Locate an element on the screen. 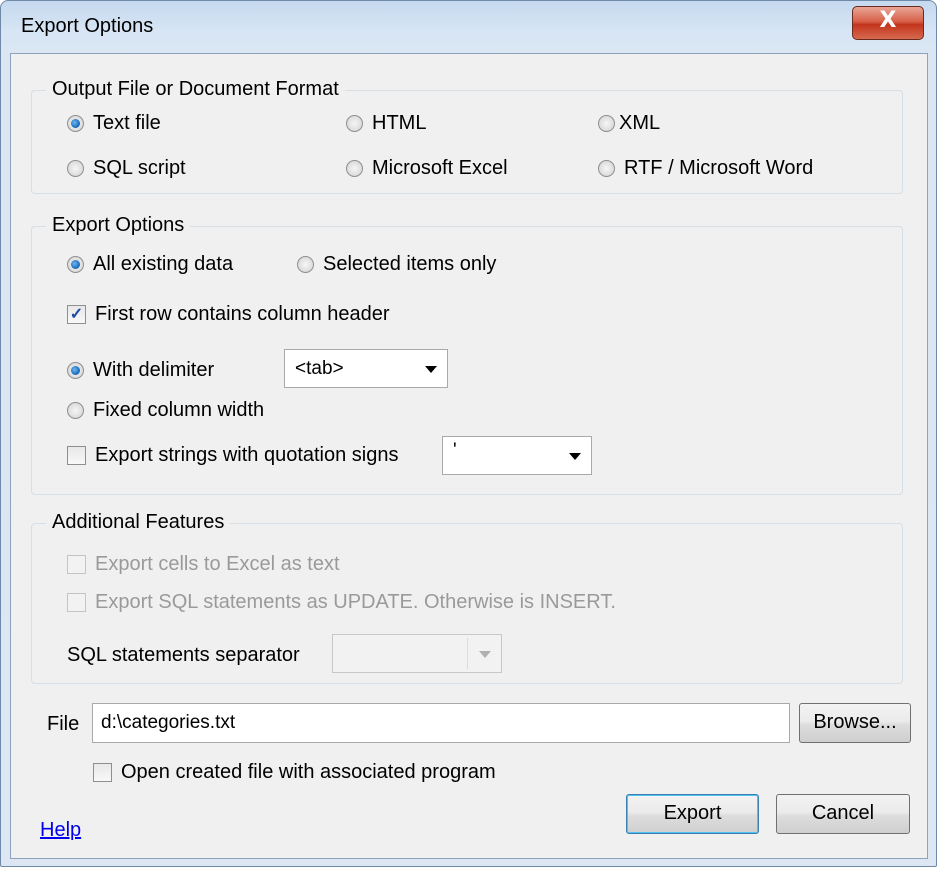 The image size is (939, 869). title-bar: Export Options X is located at coordinates (468, 27).